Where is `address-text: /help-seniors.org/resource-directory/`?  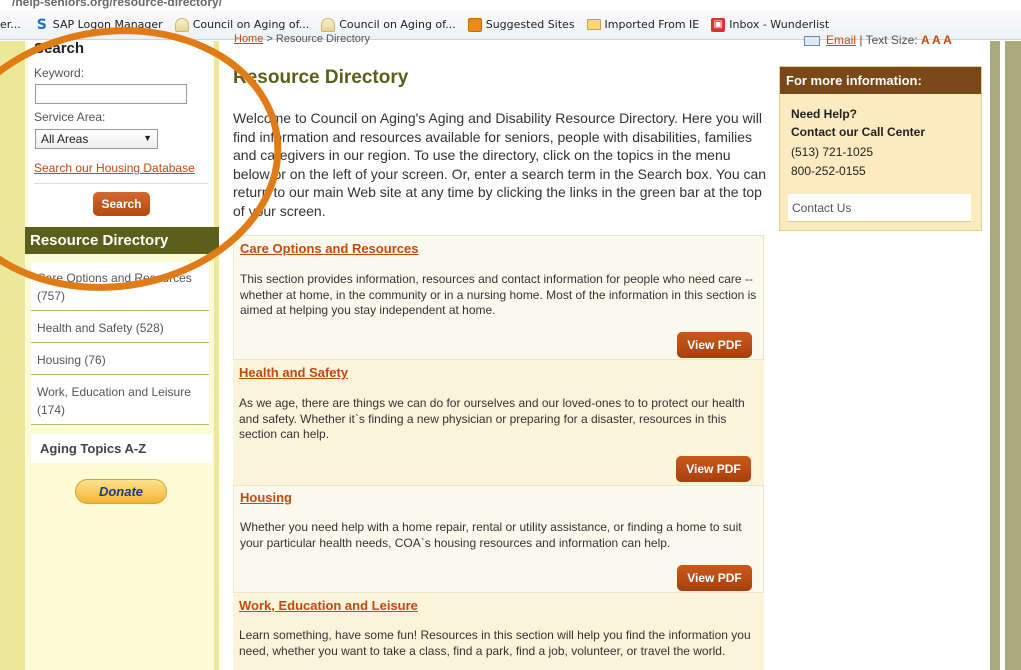 address-text: /help-seniors.org/resource-directory/ is located at coordinates (117, 4).